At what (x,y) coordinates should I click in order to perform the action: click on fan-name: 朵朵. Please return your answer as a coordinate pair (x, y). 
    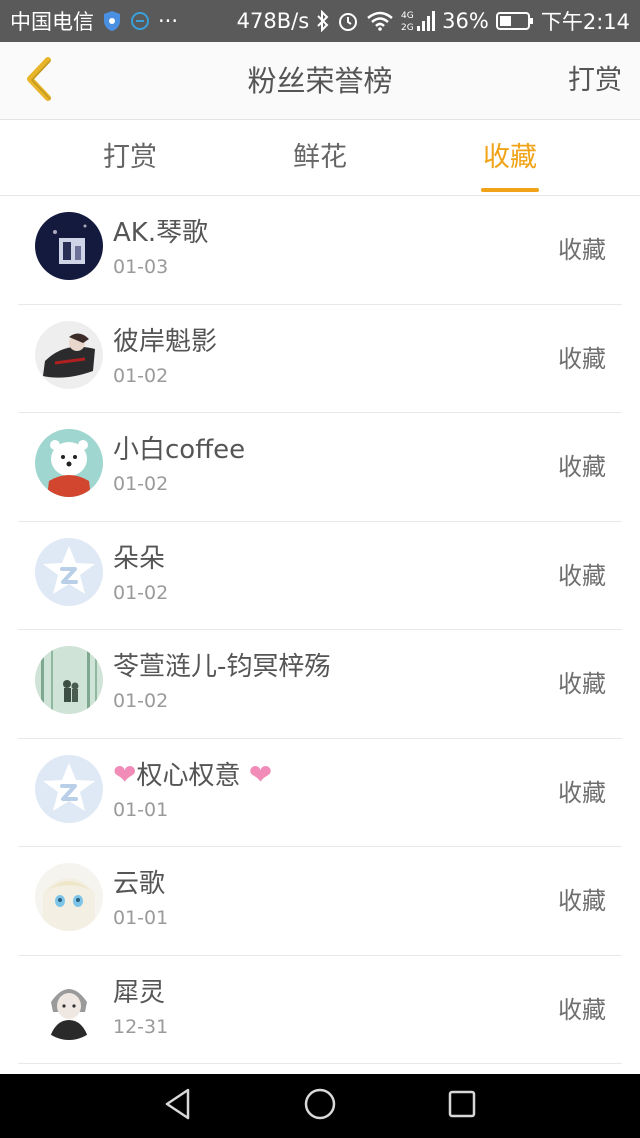
    Looking at the image, I should click on (139, 558).